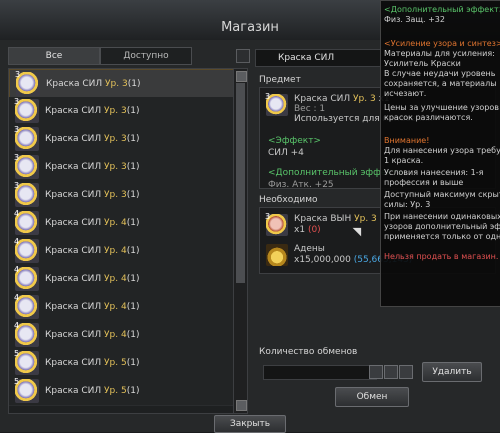  I want to click on tooltip-line: сохраняется, а материалы, so click(440, 83).